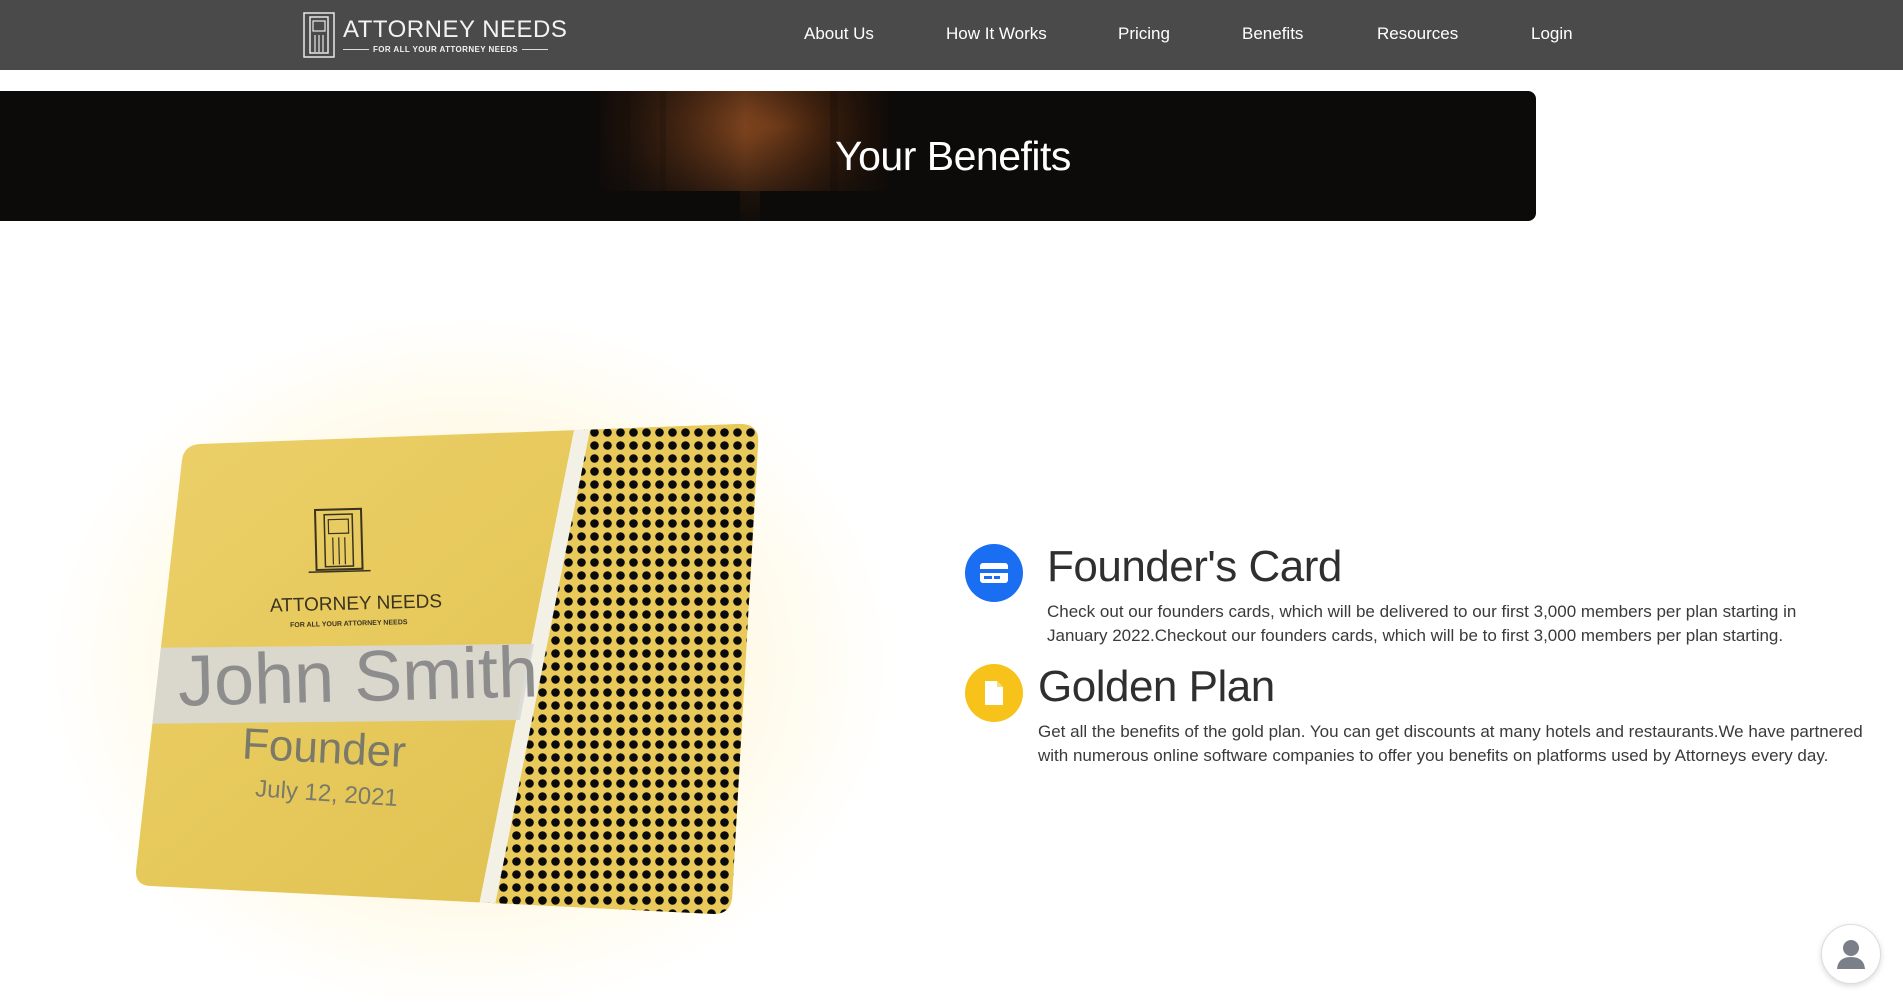  Describe the element at coordinates (319, 35) in the screenshot. I see `door-logo-icon` at that location.